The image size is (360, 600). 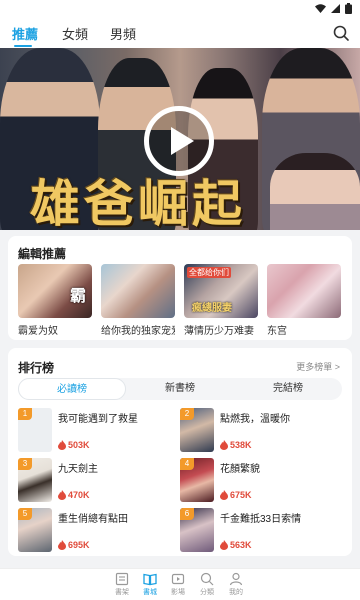 What do you see at coordinates (348, 8) in the screenshot?
I see `battery-icon` at bounding box center [348, 8].